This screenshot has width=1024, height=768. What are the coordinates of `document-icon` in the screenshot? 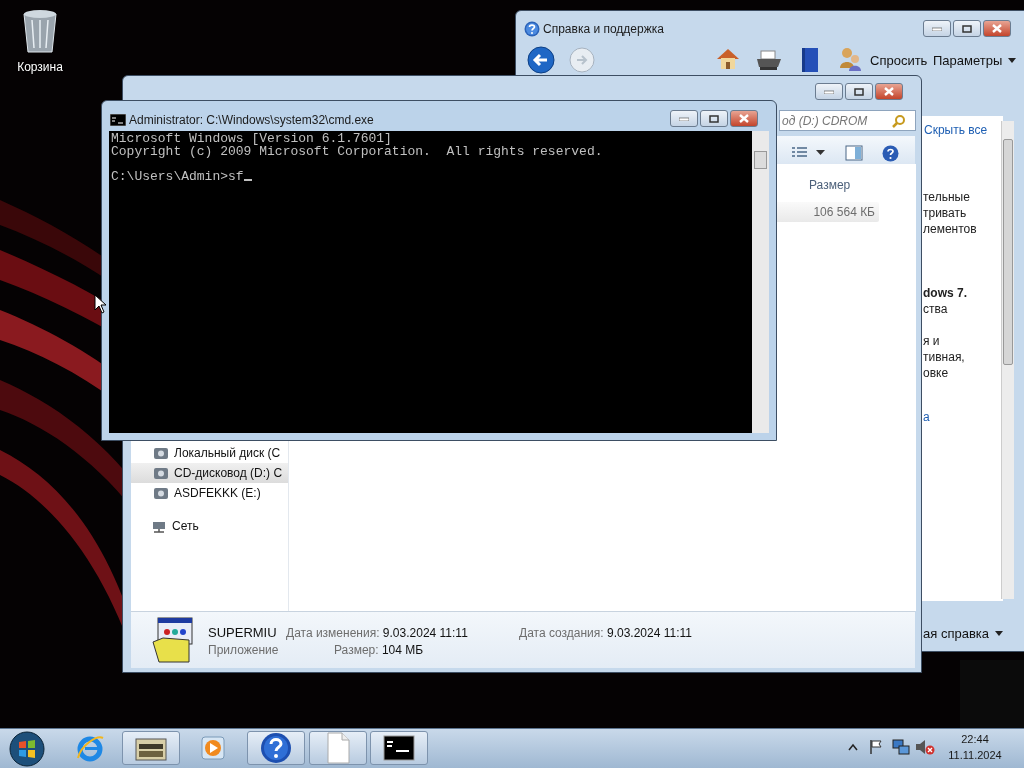 It's located at (338, 748).